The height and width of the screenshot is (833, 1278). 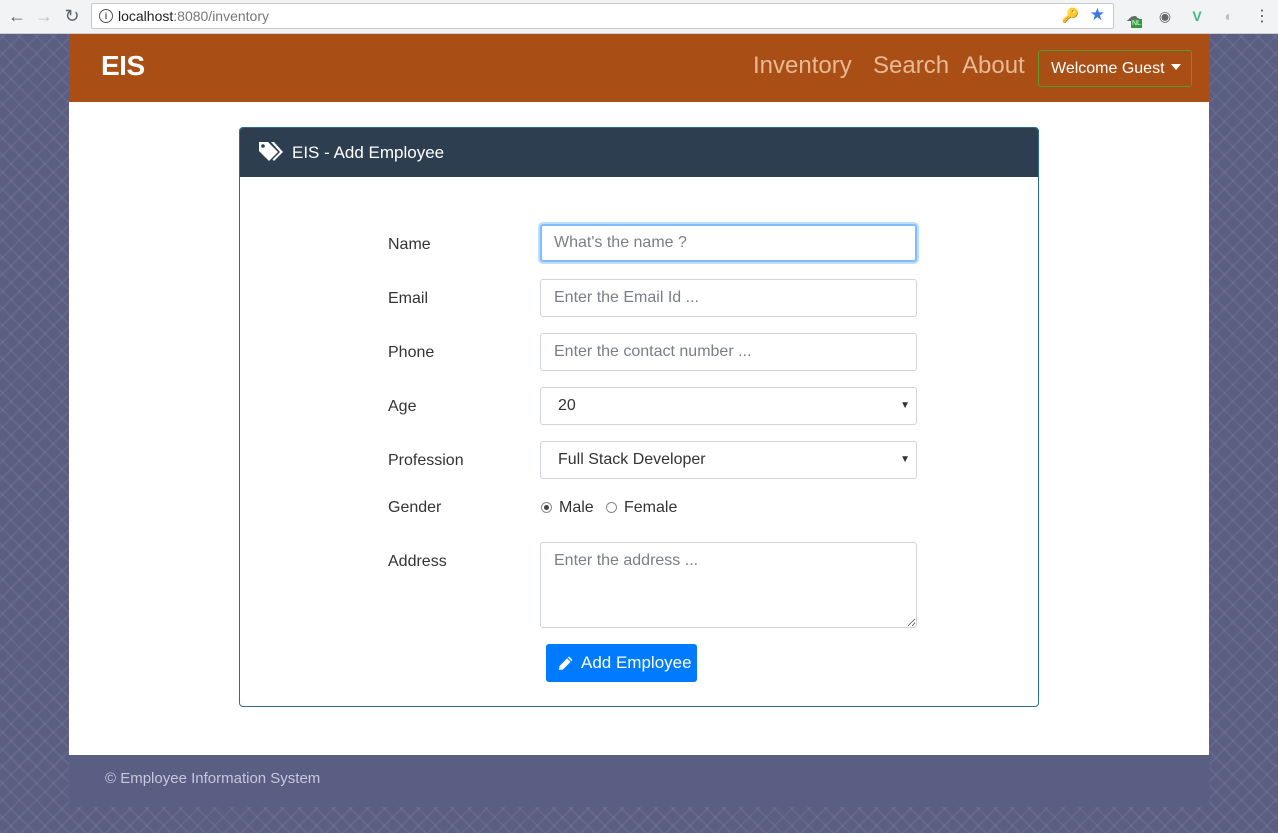 What do you see at coordinates (650, 508) in the screenshot?
I see `gender-female-label: Female` at bounding box center [650, 508].